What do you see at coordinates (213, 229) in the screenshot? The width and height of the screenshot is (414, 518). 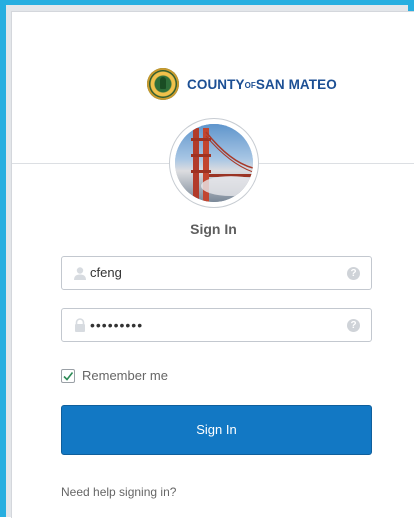 I see `page-title: Sign In` at bounding box center [213, 229].